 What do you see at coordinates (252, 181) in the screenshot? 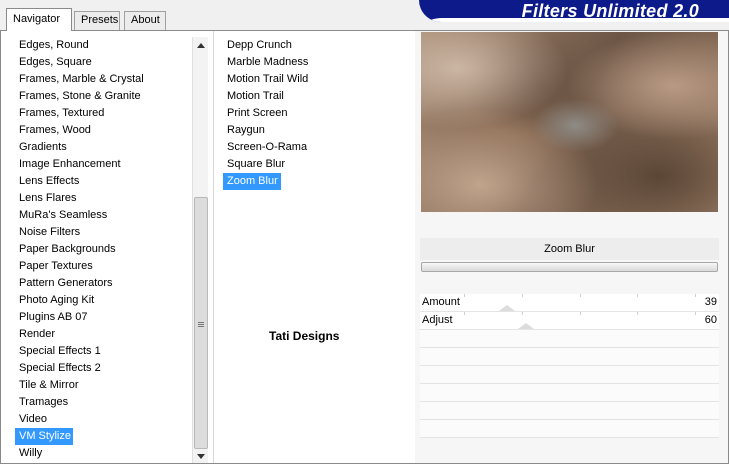
I see `filter-item: Zoom Blur` at bounding box center [252, 181].